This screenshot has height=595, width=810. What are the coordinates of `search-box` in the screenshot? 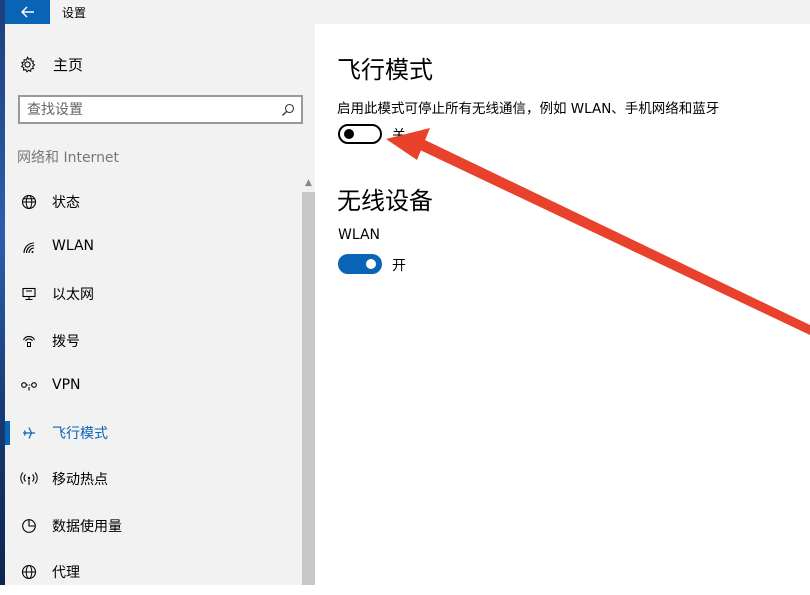 It's located at (160, 109).